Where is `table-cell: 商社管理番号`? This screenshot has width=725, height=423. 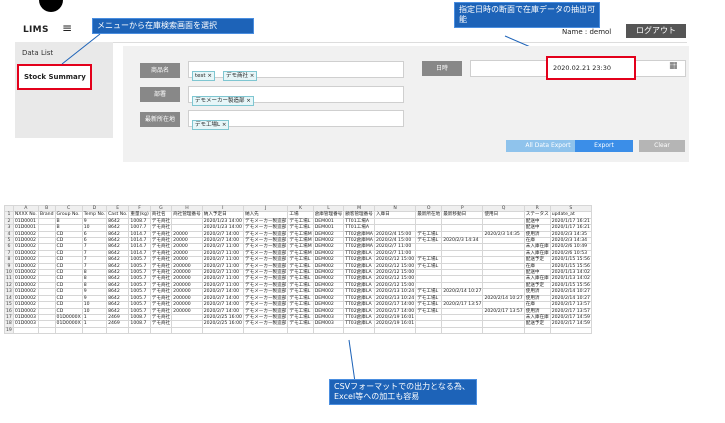 table-cell: 商社管理番号 is located at coordinates (187, 215).